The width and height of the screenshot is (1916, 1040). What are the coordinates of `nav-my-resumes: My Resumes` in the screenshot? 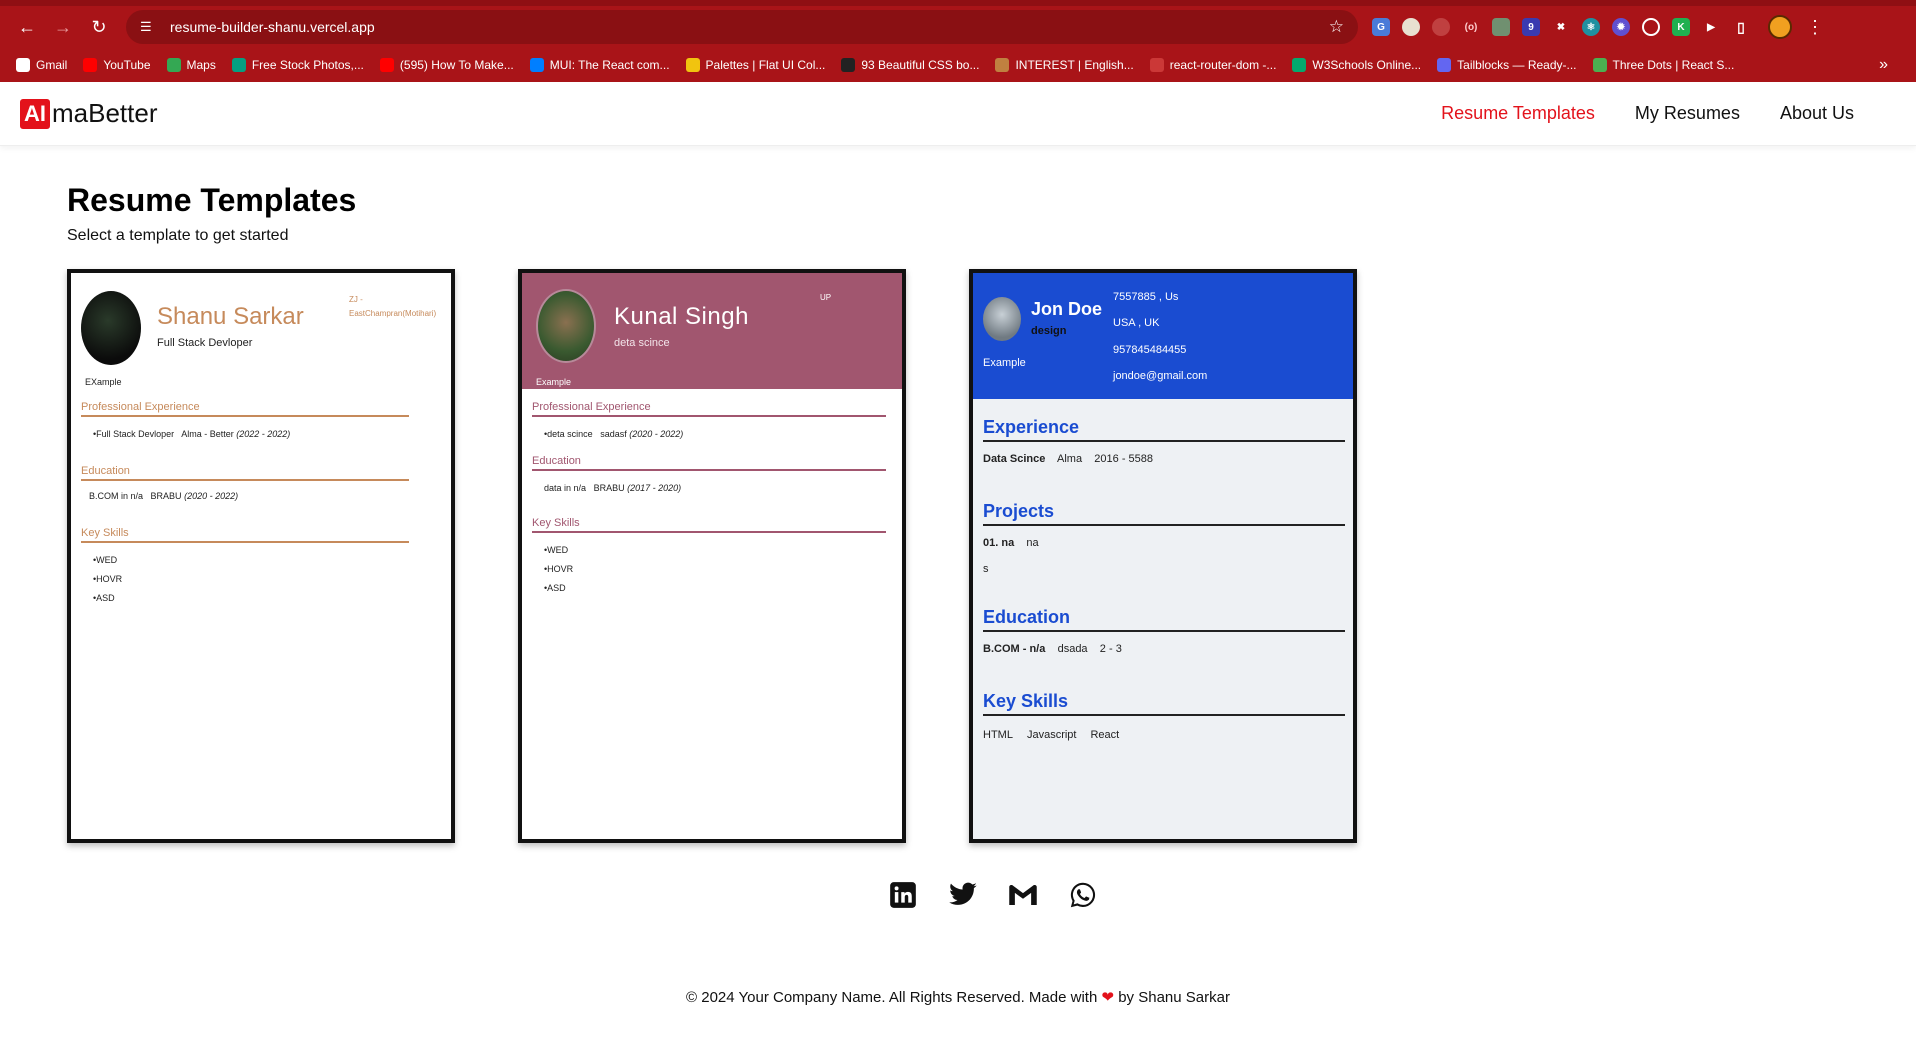 It's located at (1687, 113).